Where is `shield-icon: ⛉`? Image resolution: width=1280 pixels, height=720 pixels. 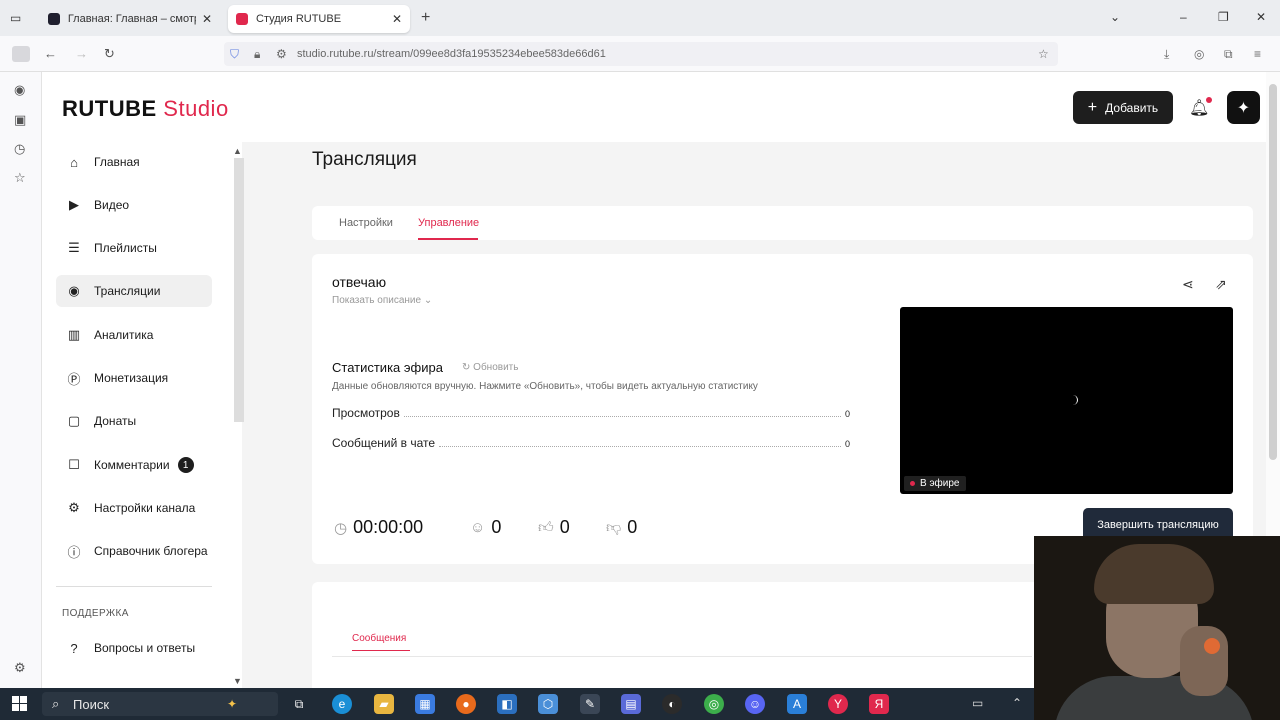
shield-icon: ⛉ is located at coordinates (234, 54).